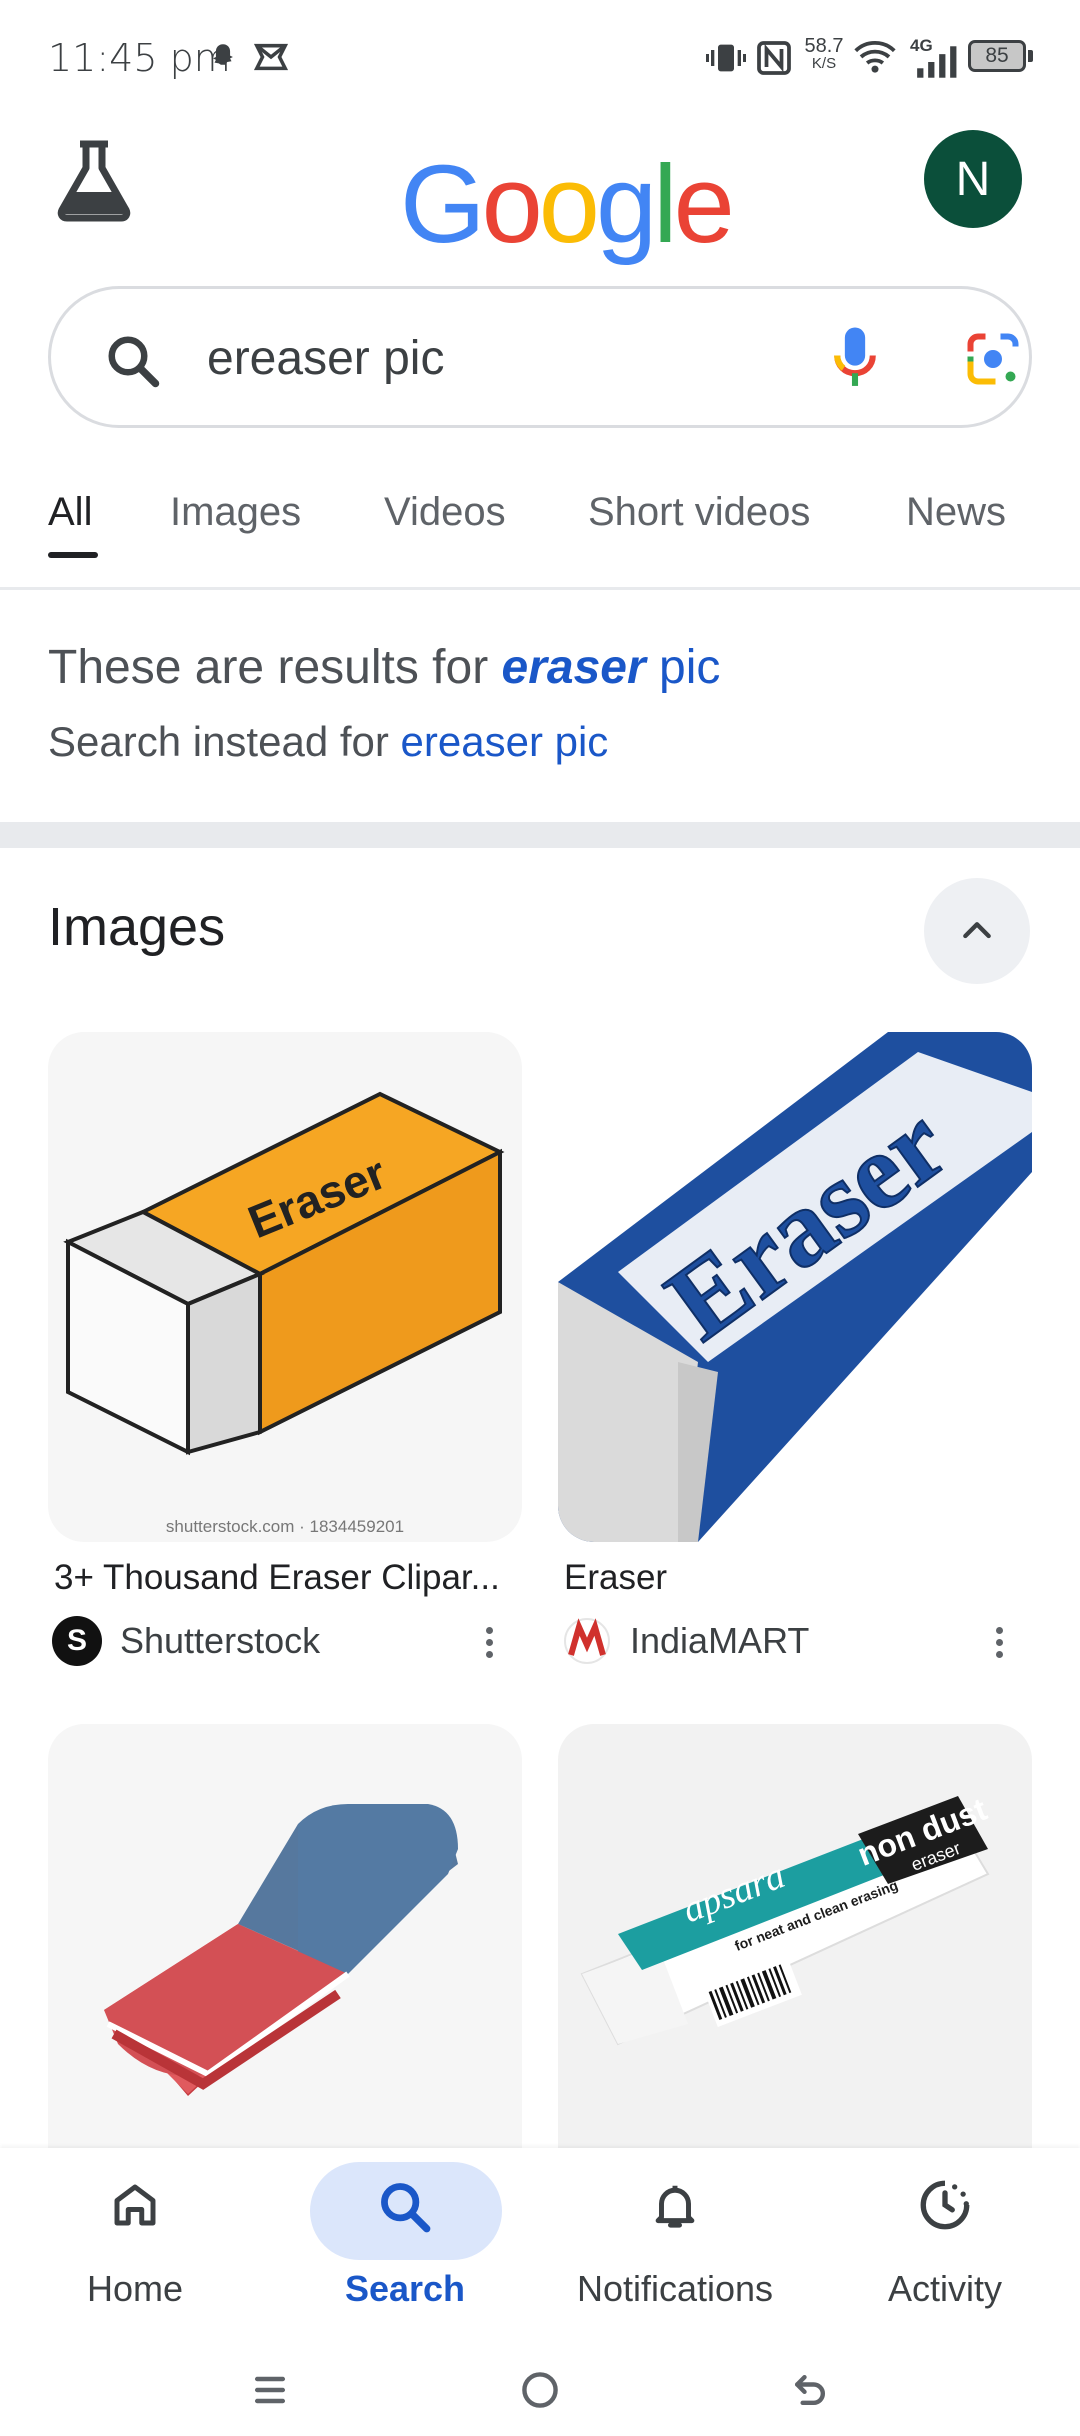 This screenshot has width=1080, height=2436. I want to click on corrected-rest-link: pic, so click(683, 667).